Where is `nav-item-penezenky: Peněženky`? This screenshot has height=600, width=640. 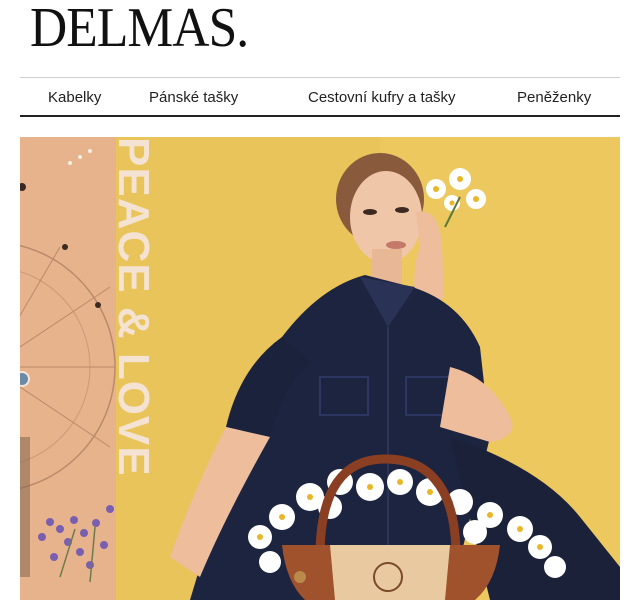 nav-item-penezenky: Peněženky is located at coordinates (554, 97).